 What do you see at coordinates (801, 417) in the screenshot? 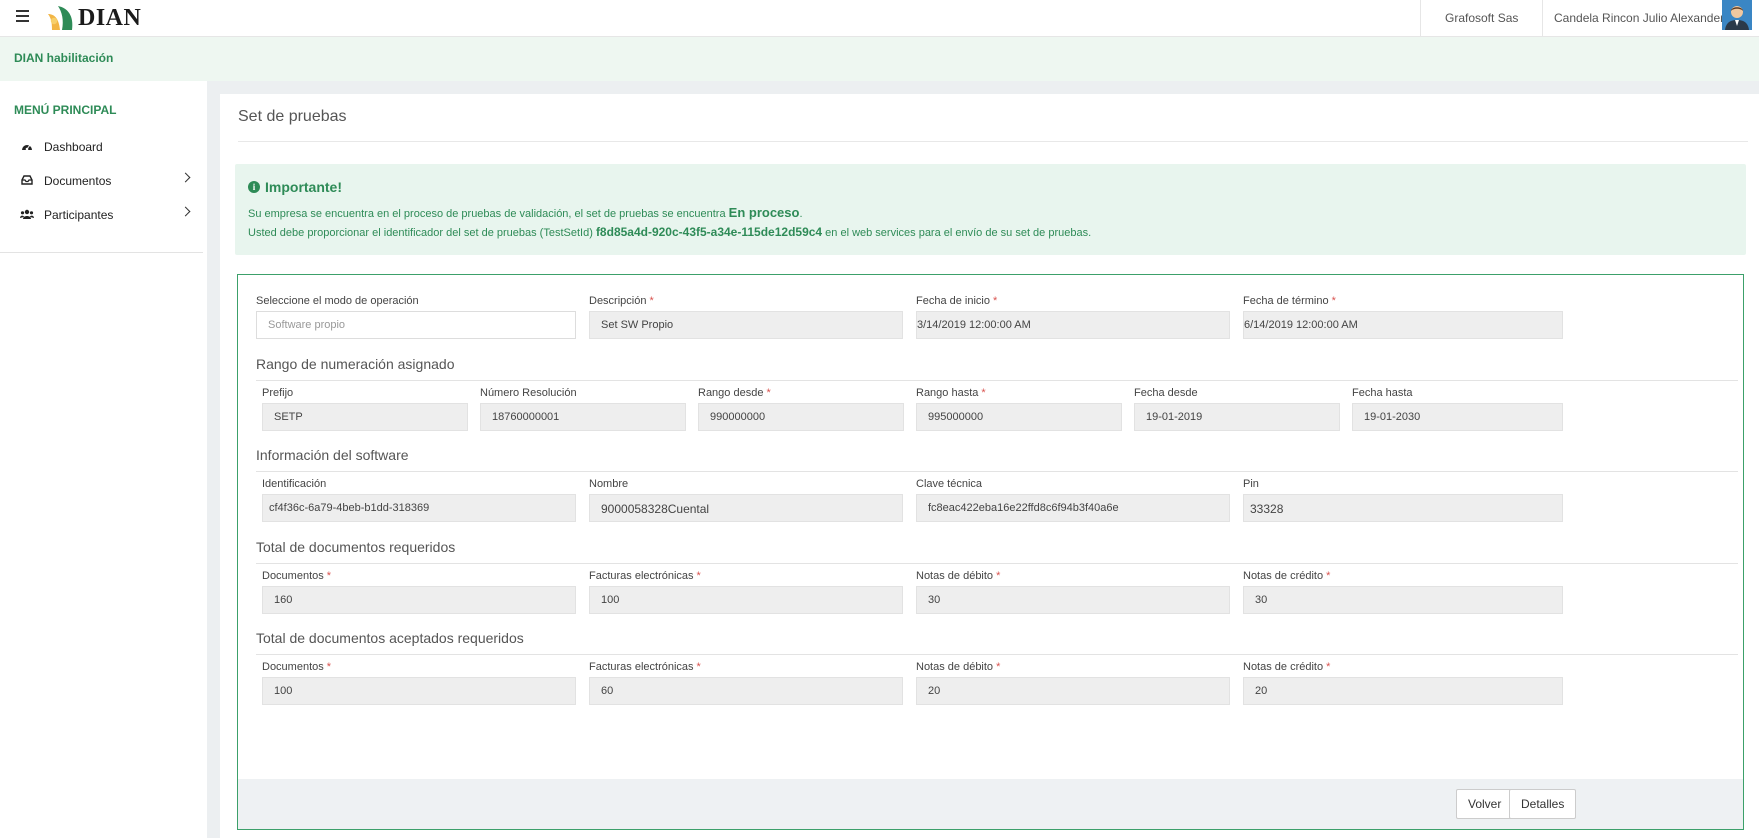
I see `range-from-field: 990000000` at bounding box center [801, 417].